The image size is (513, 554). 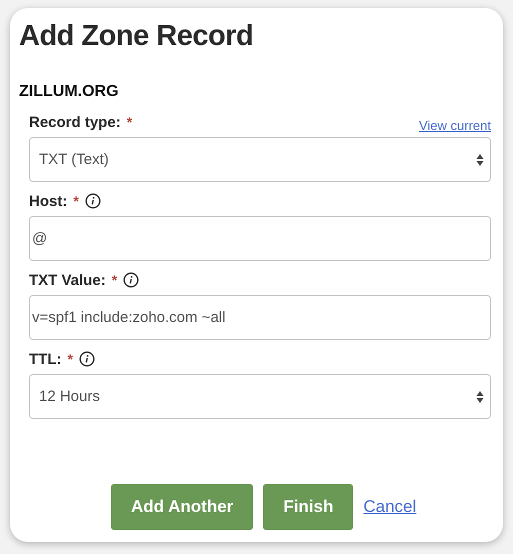 I want to click on domain-name: ZILLUM.ORG, so click(x=69, y=92).